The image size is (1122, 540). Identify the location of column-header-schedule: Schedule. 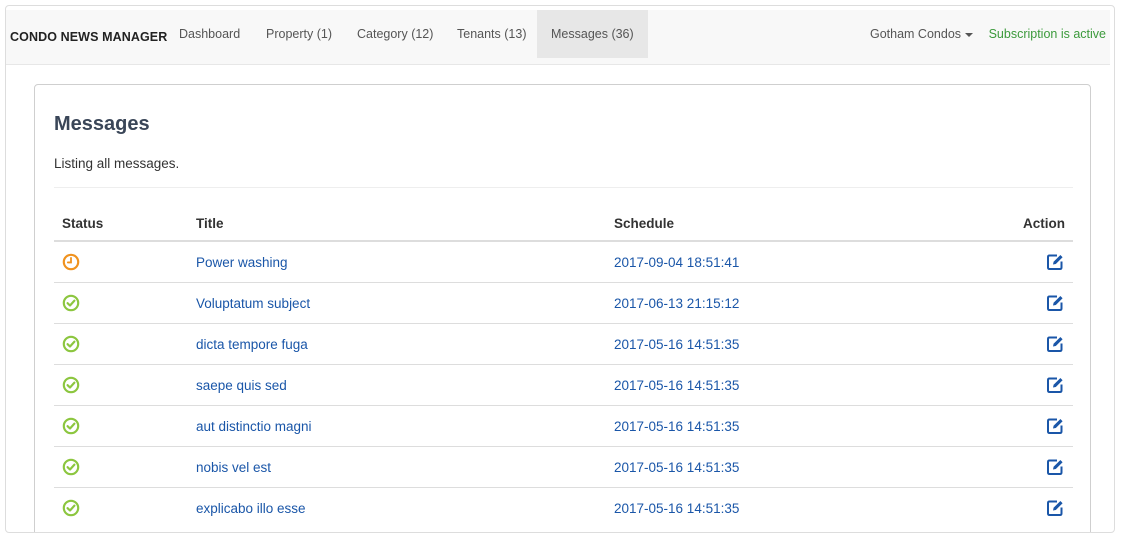
(776, 224).